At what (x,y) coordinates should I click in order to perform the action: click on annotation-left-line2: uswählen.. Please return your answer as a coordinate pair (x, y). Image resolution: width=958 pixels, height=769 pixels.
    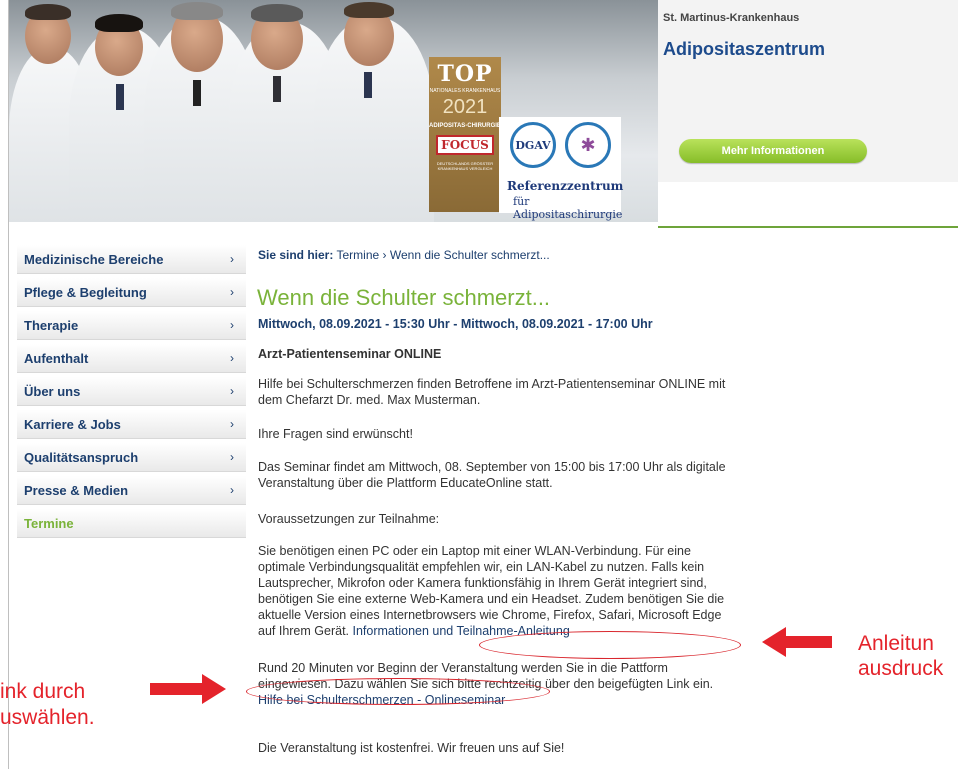
    Looking at the image, I should click on (47, 717).